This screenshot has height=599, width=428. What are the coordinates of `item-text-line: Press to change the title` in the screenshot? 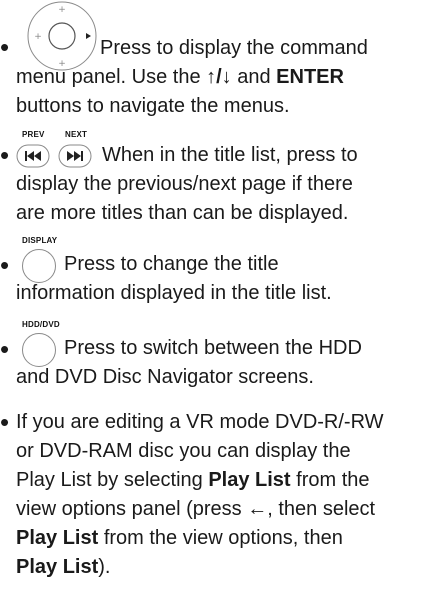 It's located at (171, 264).